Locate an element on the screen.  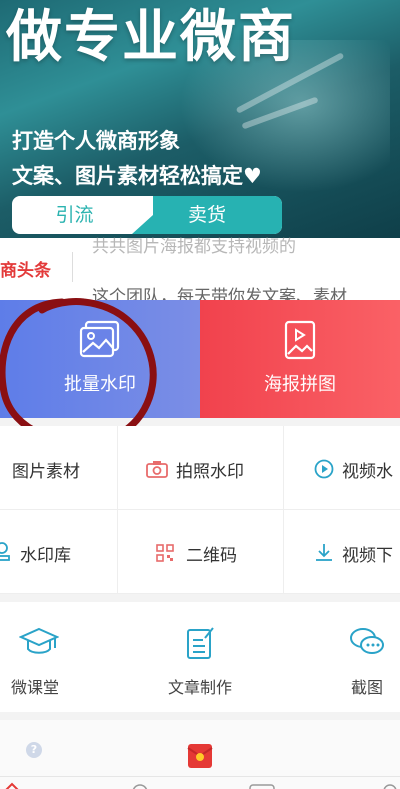
edit-document-icon is located at coordinates (200, 645).